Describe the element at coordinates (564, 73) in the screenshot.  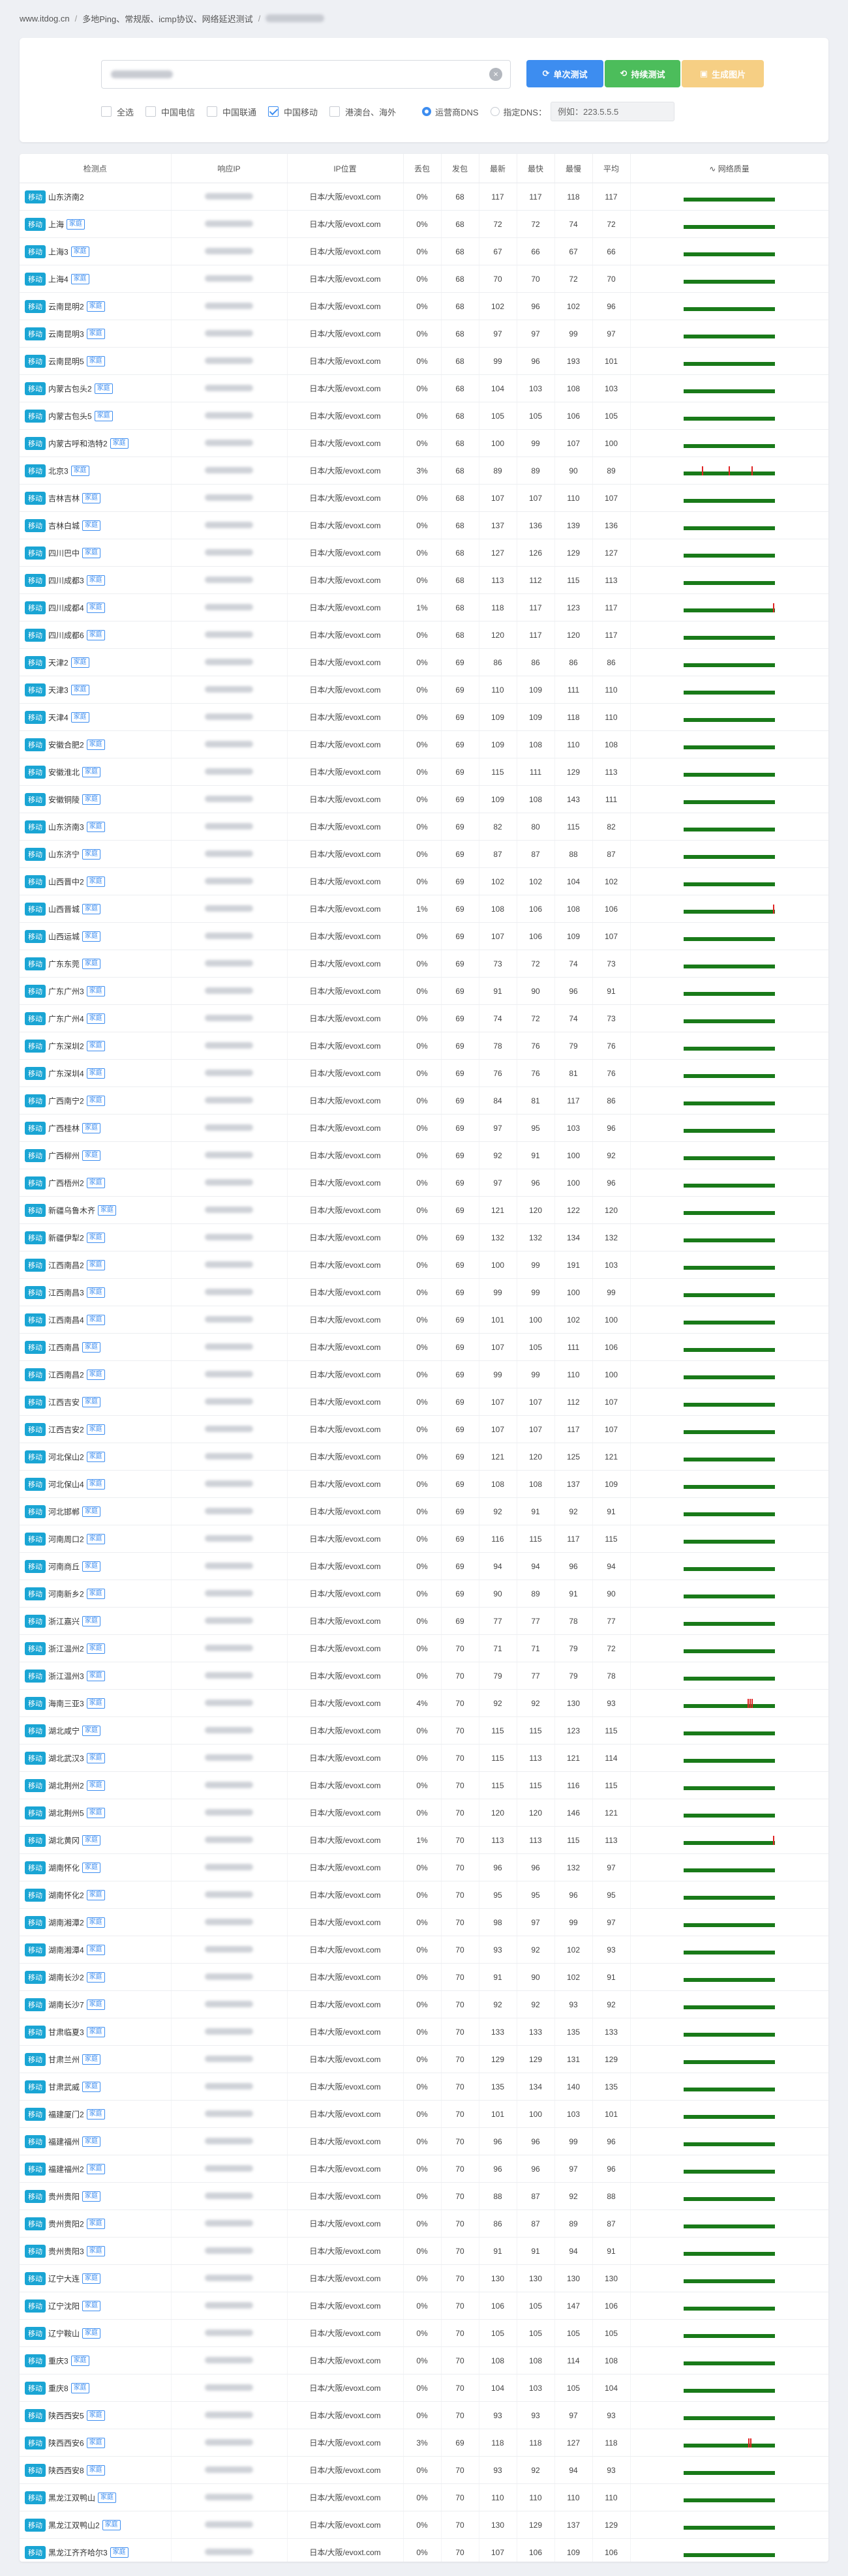
I see `single-test-button: ⟳ 单次测试` at that location.